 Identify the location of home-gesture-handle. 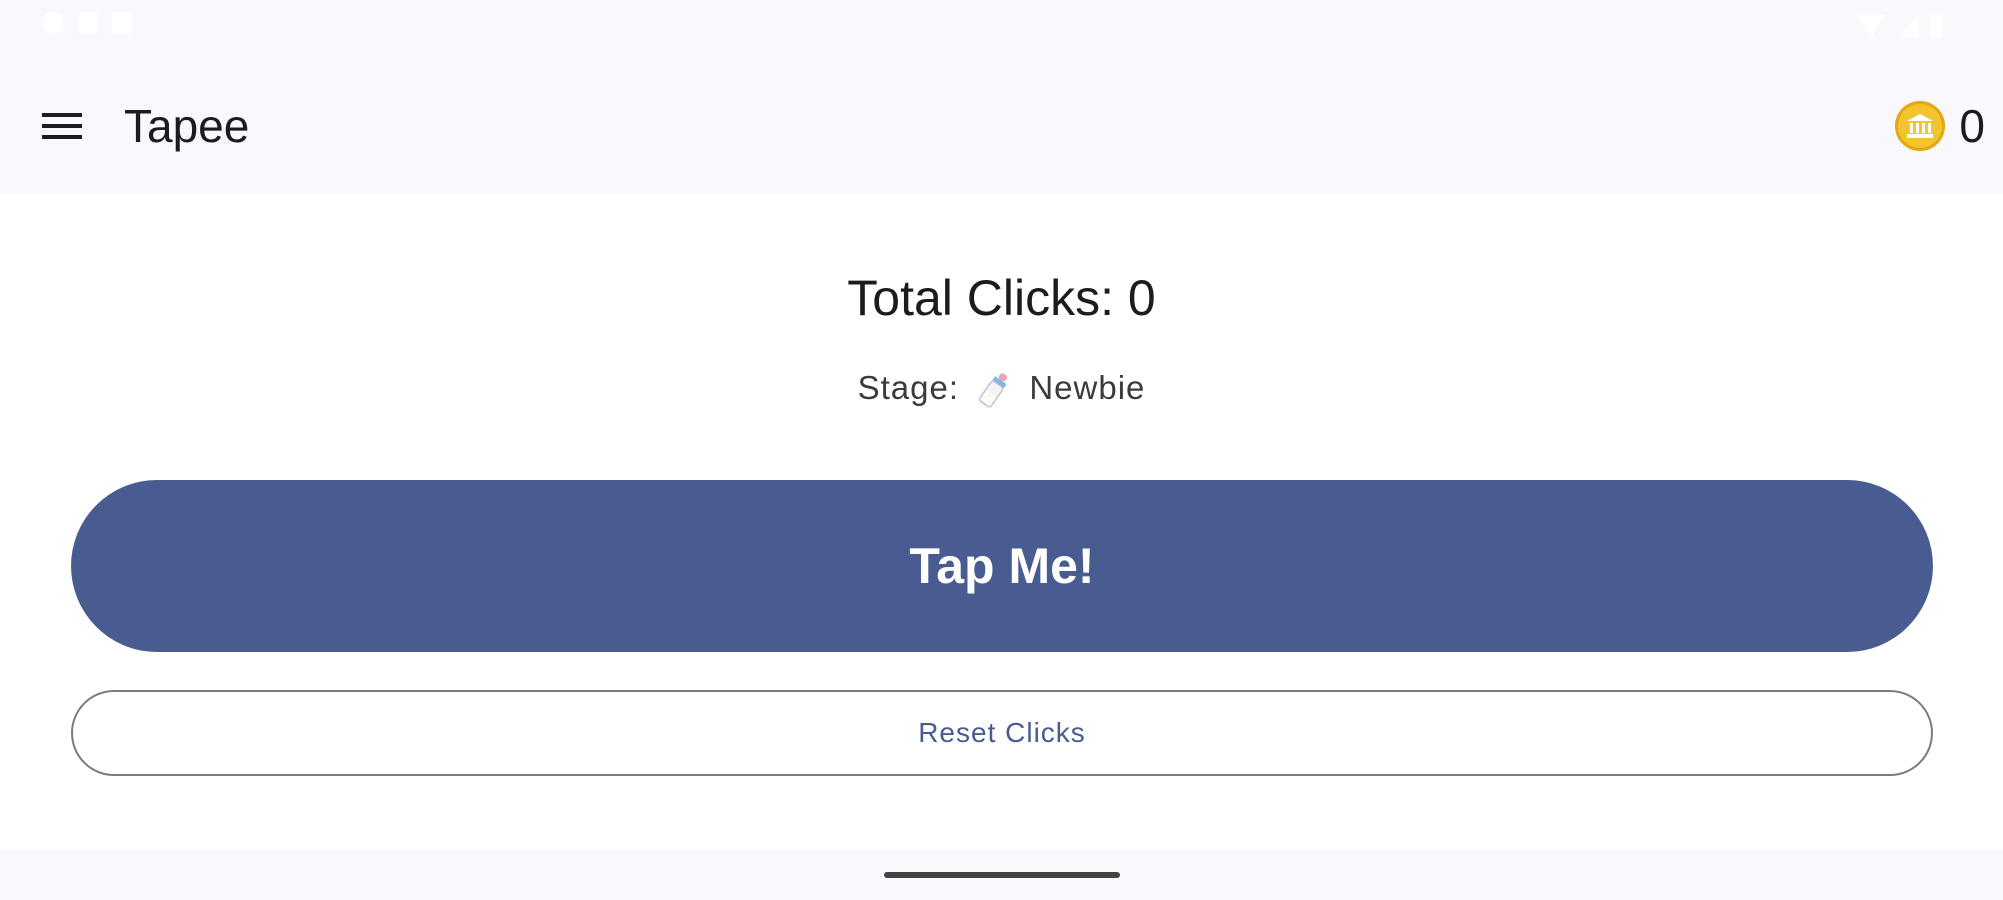
(1002, 875).